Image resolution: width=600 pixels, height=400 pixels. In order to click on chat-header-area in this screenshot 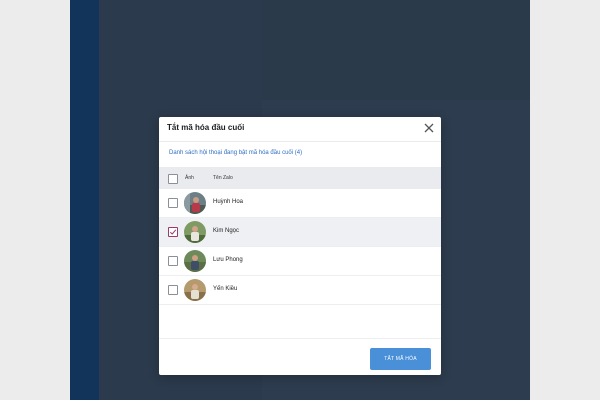, I will do `click(396, 50)`.